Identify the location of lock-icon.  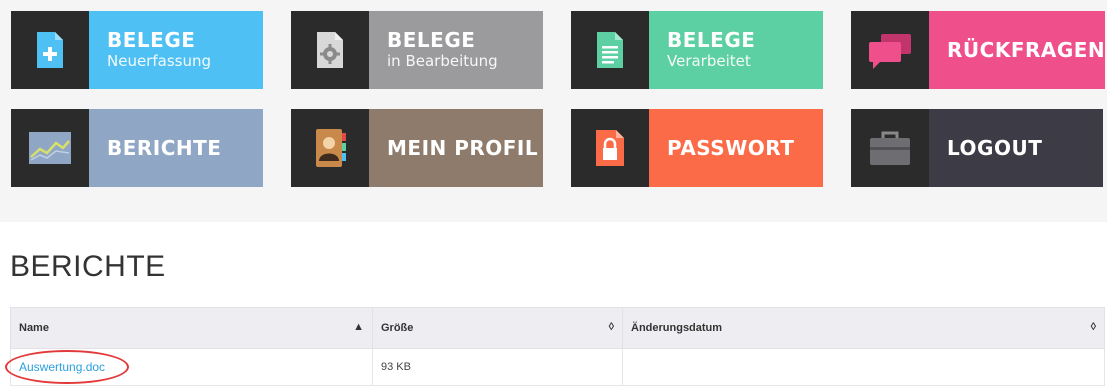
(610, 148).